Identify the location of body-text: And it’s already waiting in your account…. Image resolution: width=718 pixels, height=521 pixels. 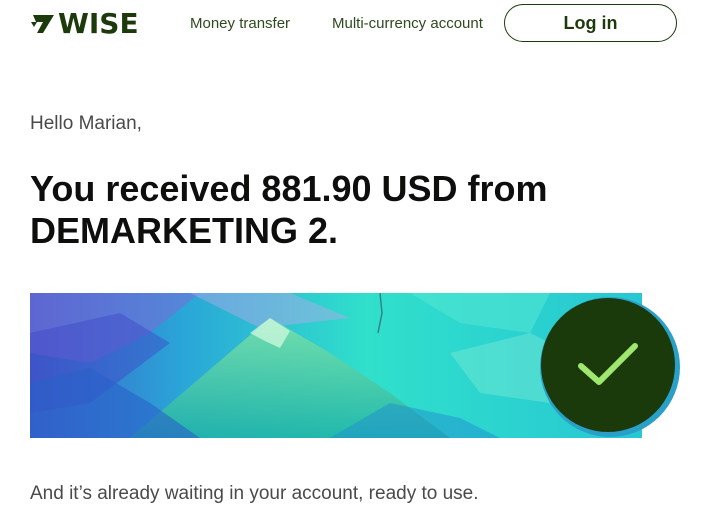
(254, 493).